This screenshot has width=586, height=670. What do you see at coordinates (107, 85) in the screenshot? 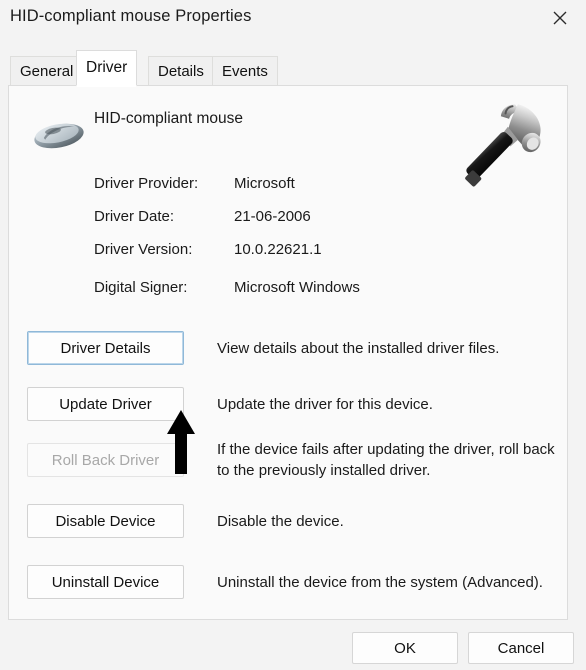
I see `tab-panel-joint` at bounding box center [107, 85].